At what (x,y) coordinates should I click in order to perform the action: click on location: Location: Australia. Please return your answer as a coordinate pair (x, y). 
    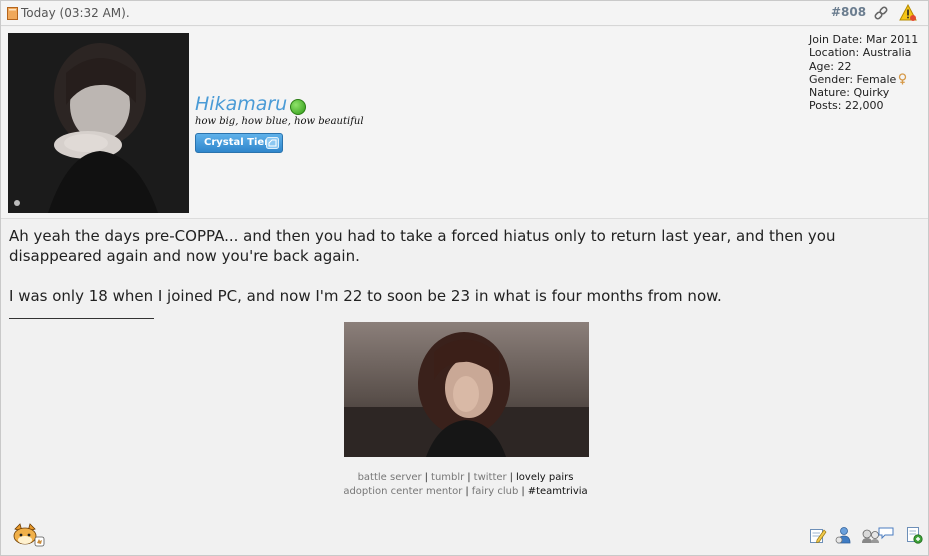
    Looking at the image, I should click on (860, 53).